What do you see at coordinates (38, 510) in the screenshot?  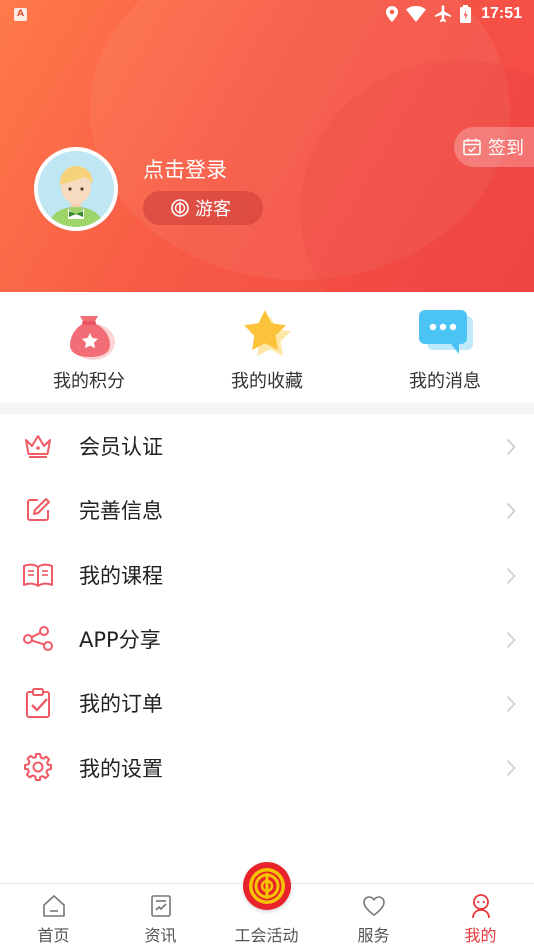 I see `edit-icon` at bounding box center [38, 510].